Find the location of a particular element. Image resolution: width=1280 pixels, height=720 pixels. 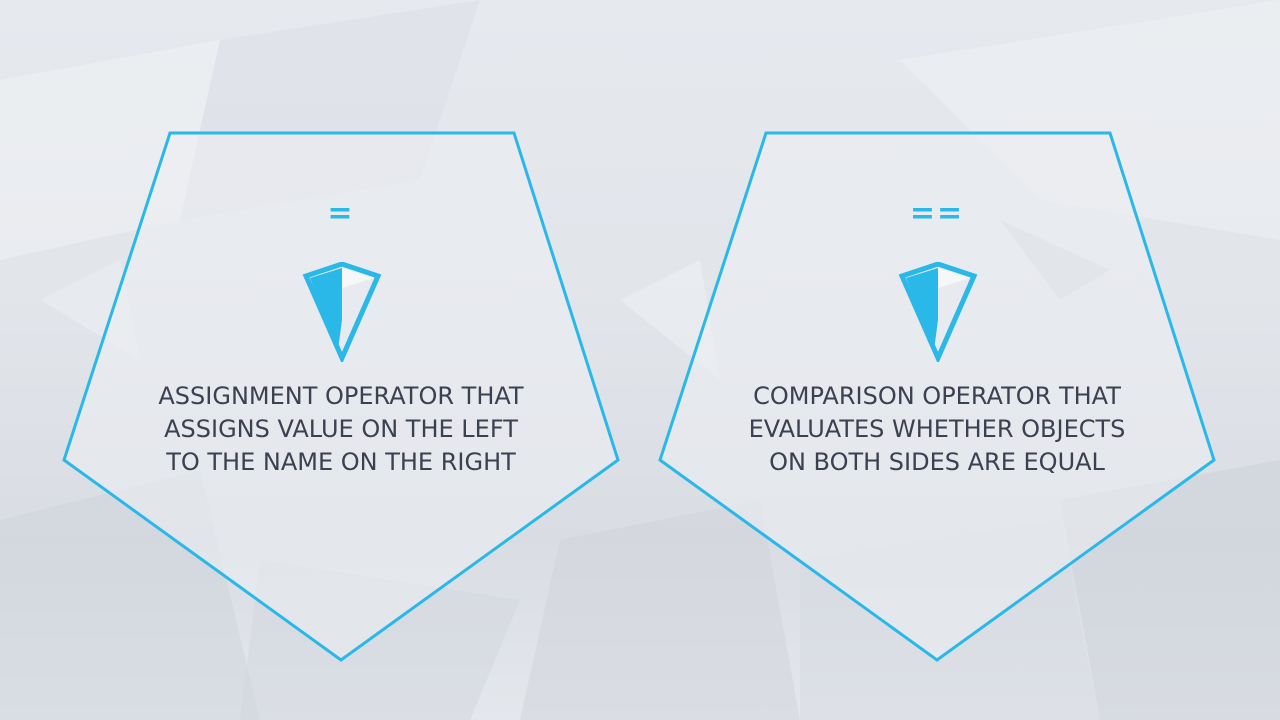

description-line: ASSIGNS VALUE ON THE LEFT is located at coordinates (341, 429).